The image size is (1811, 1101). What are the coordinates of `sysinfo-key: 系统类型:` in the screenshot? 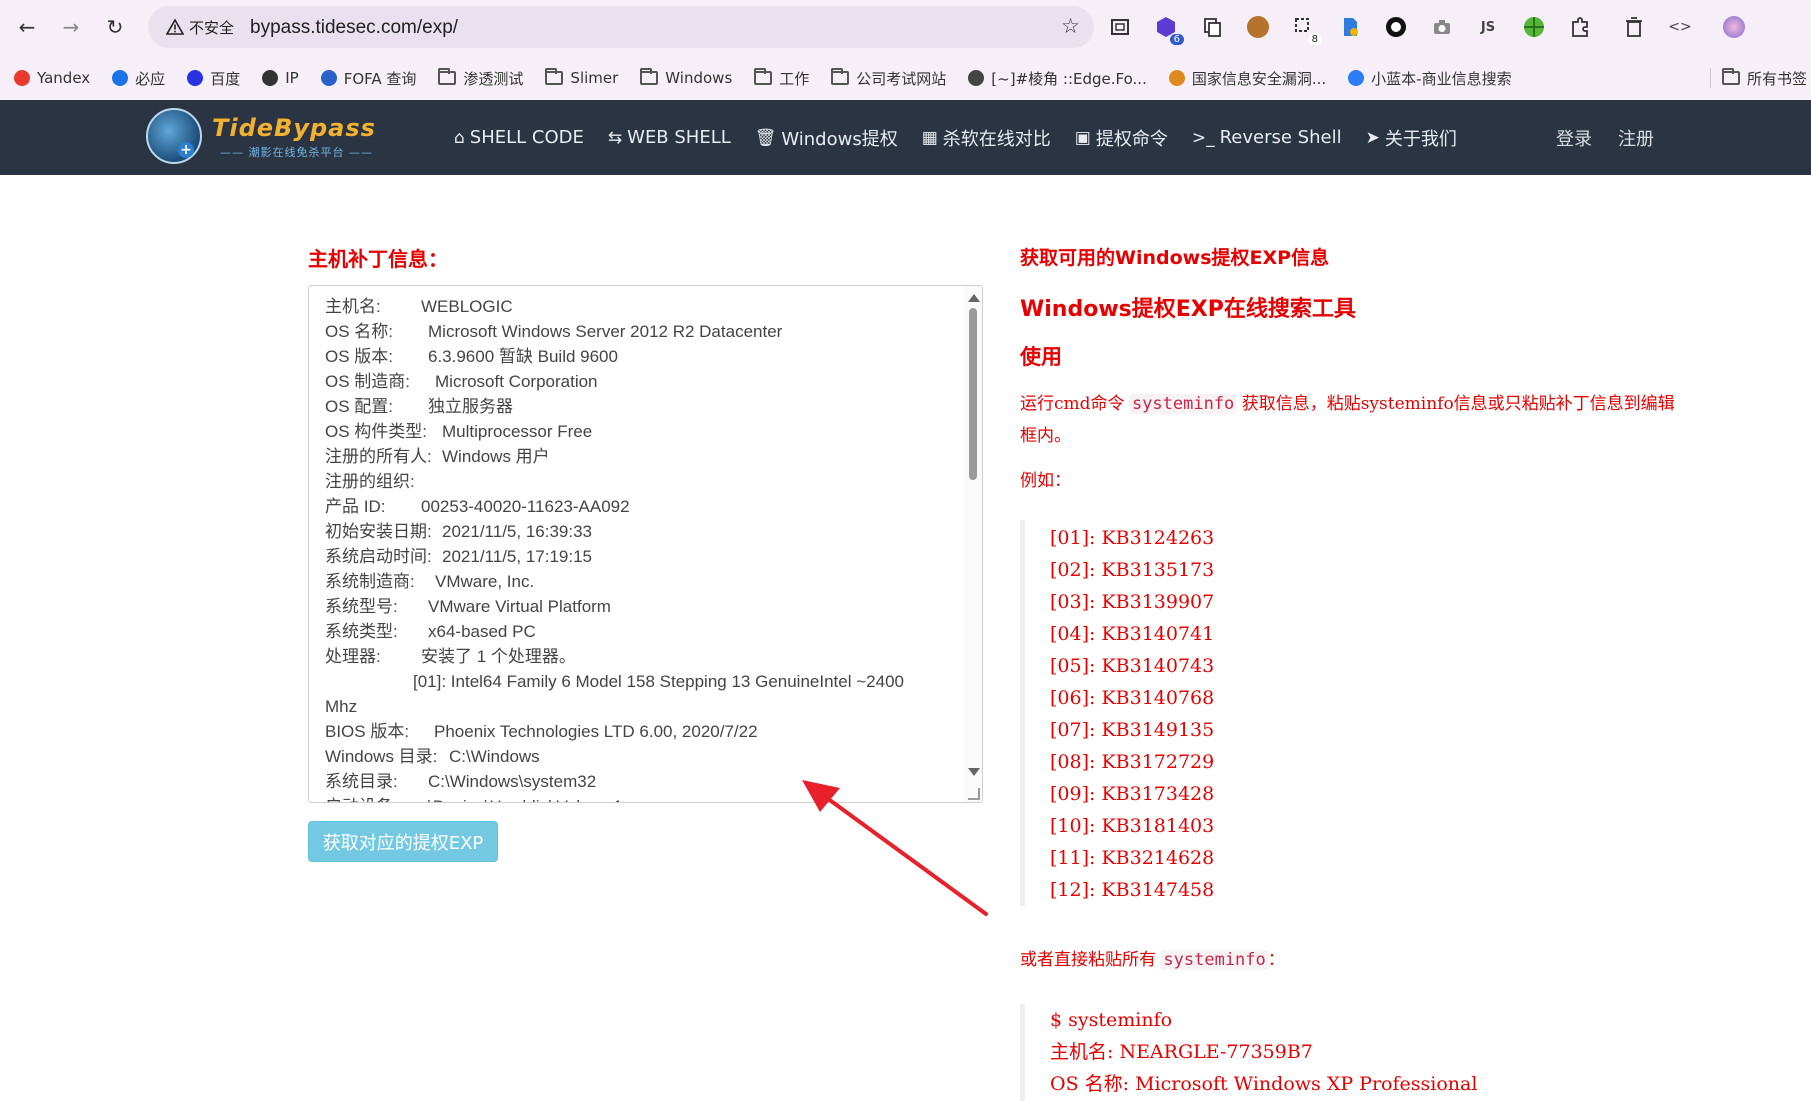 It's located at (361, 631).